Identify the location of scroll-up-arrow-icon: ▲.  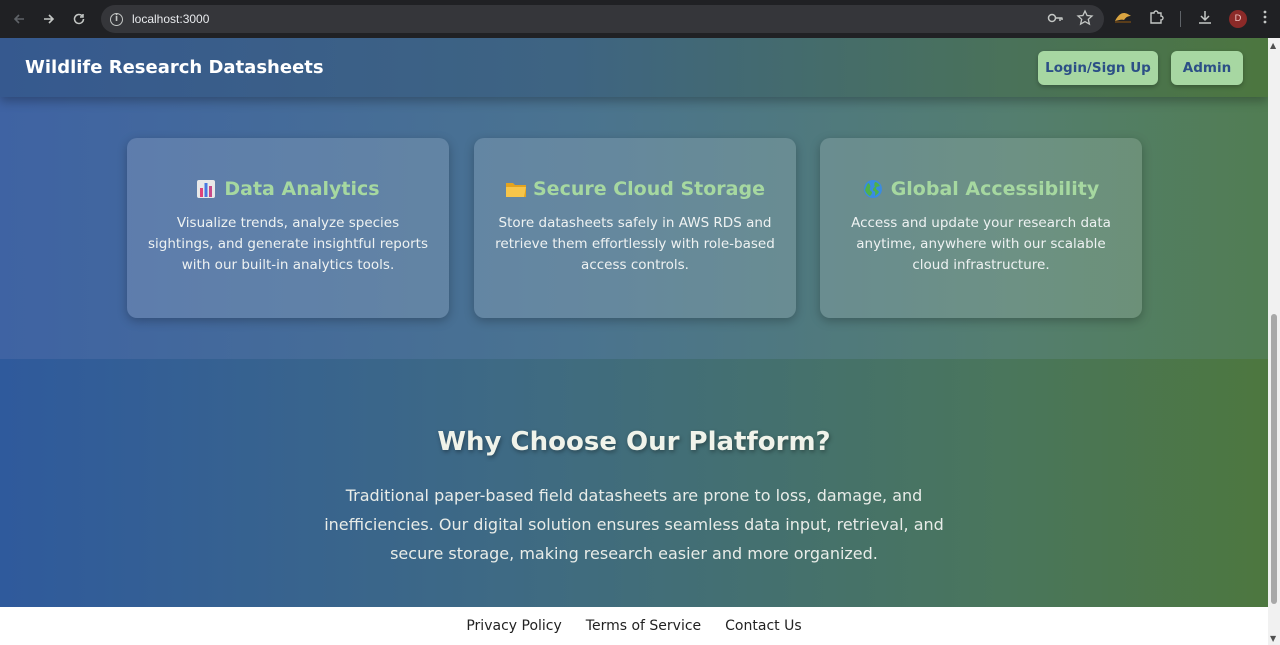
(1273, 45).